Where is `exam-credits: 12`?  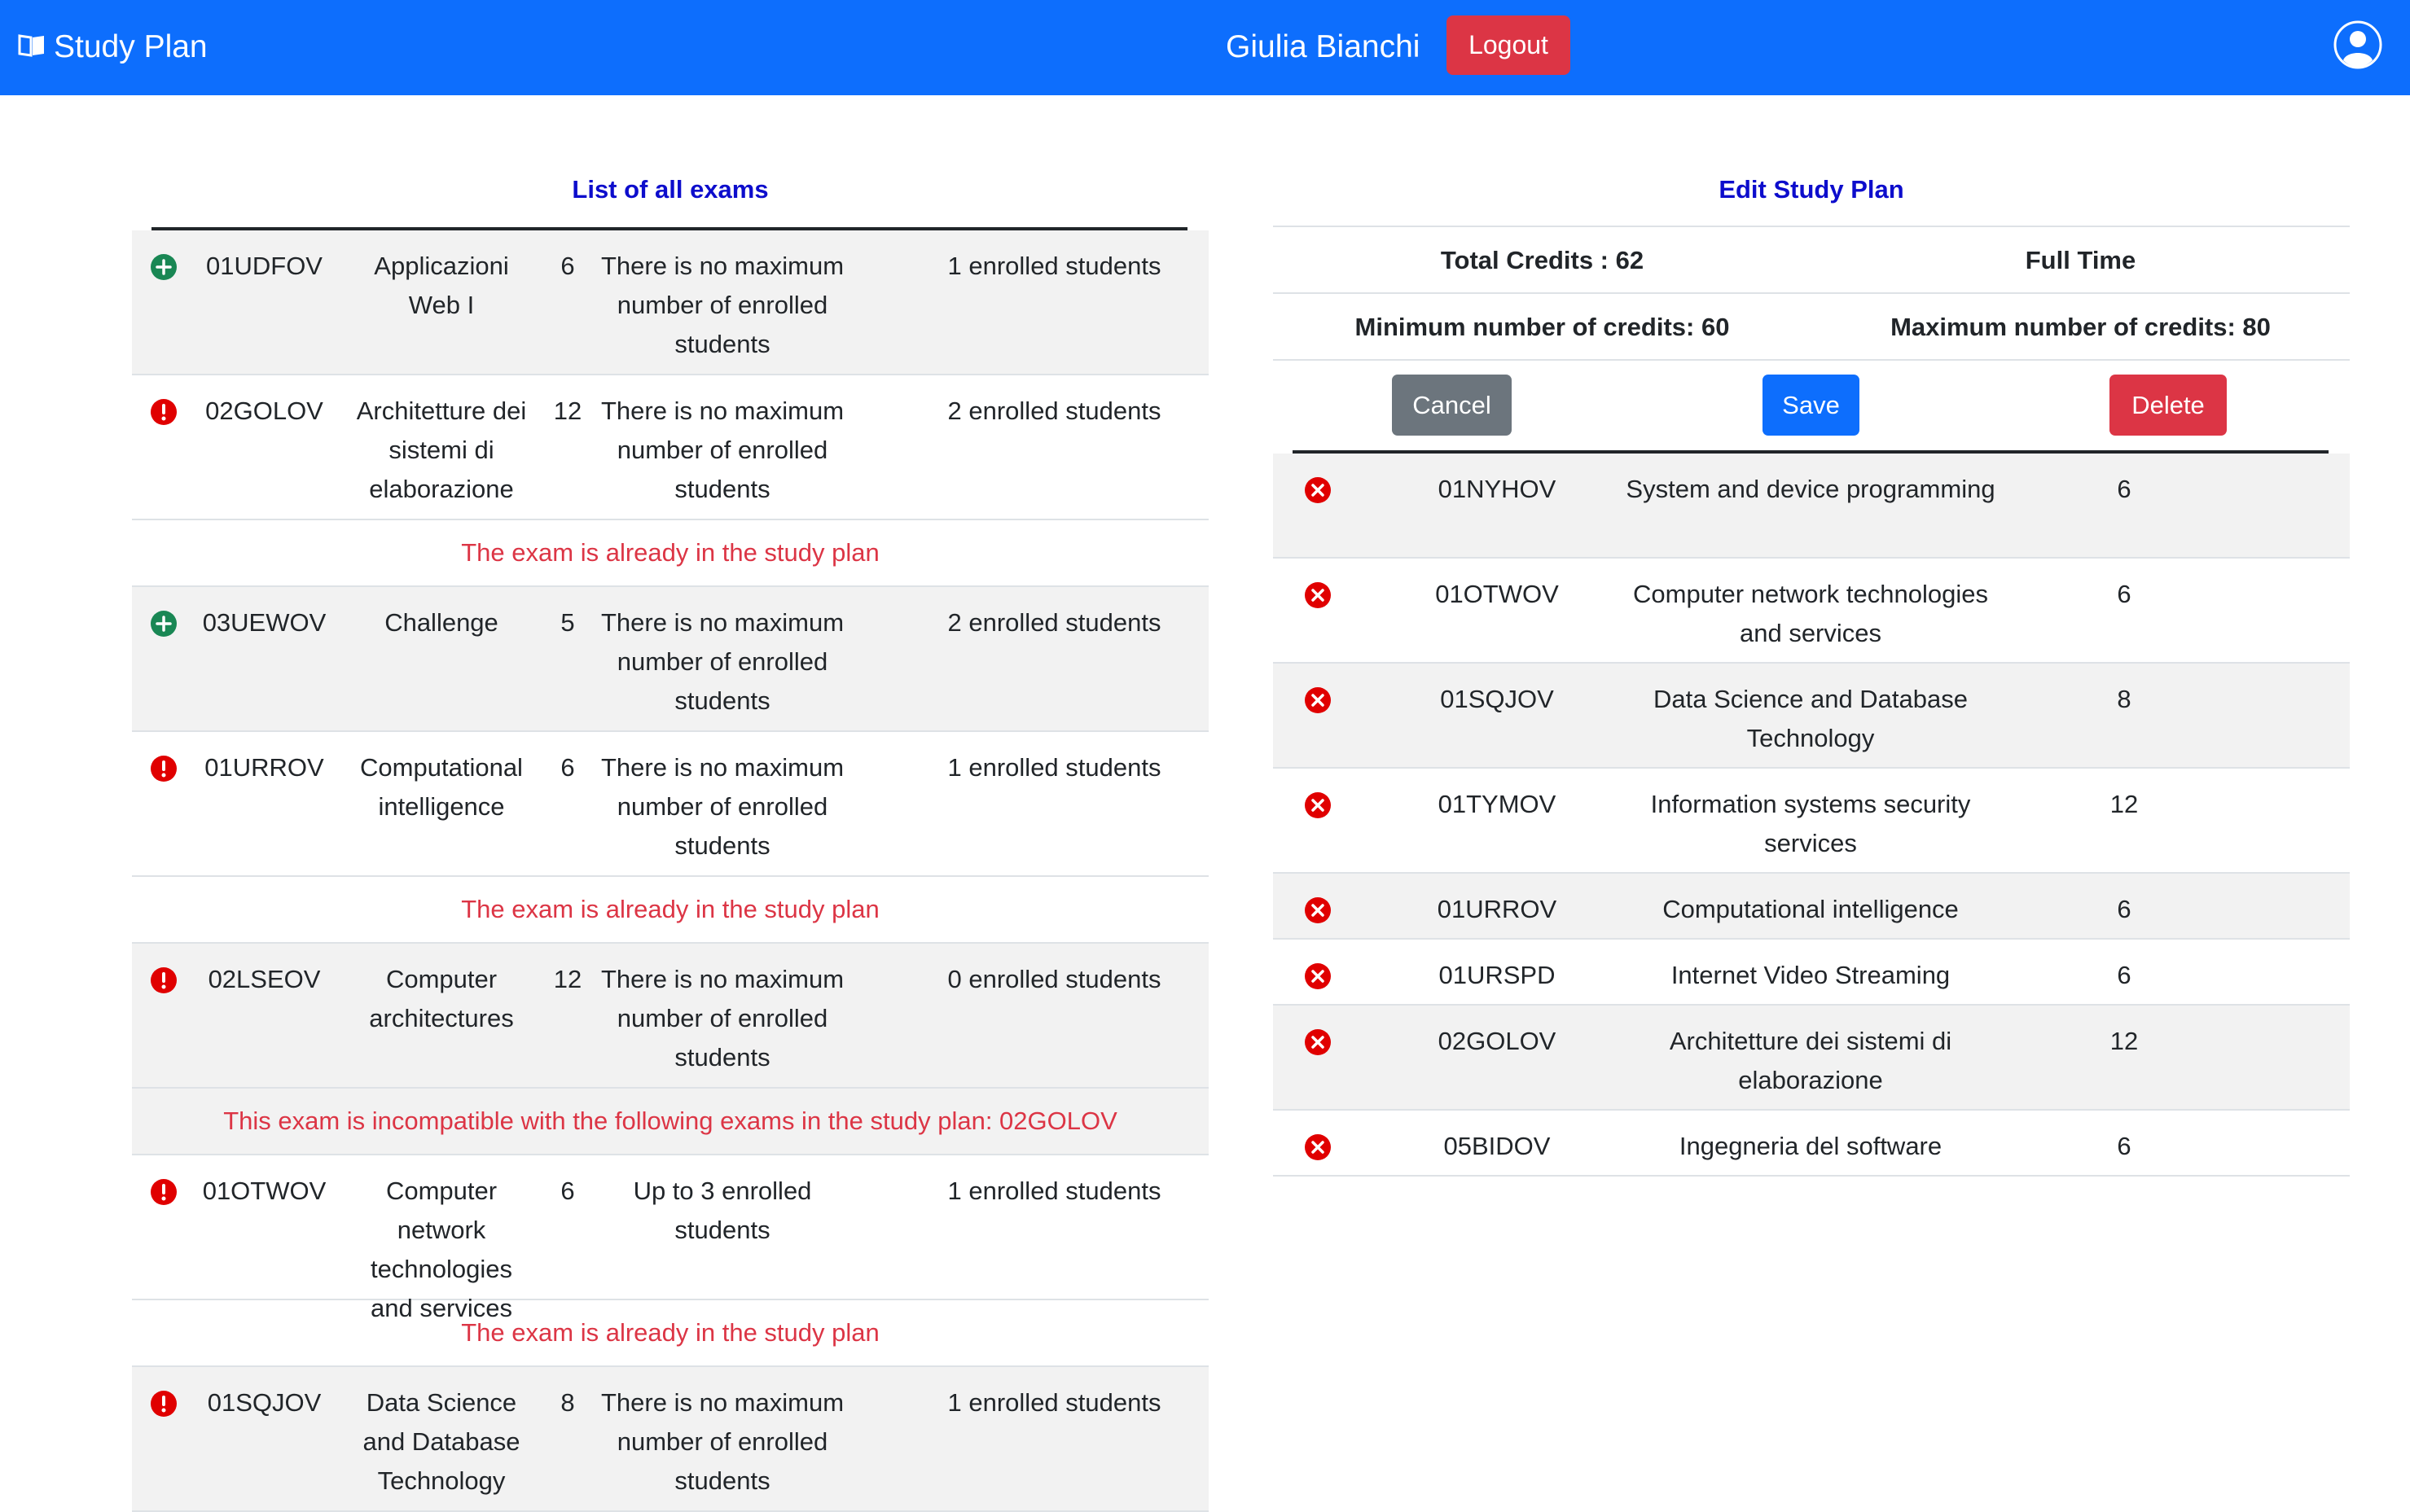 exam-credits: 12 is located at coordinates (568, 979).